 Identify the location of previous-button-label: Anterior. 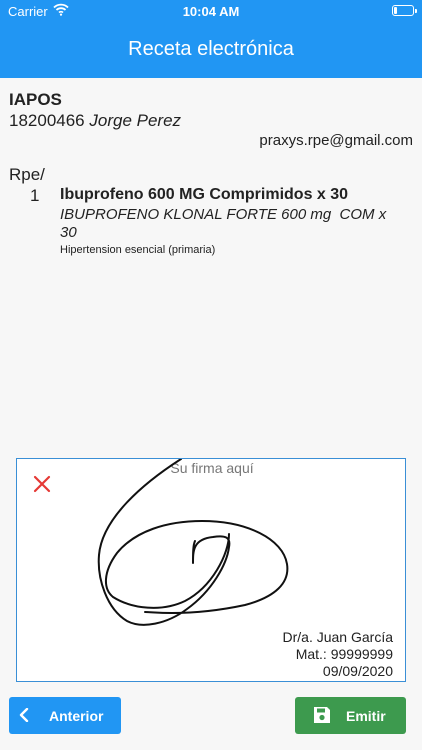
(76, 715).